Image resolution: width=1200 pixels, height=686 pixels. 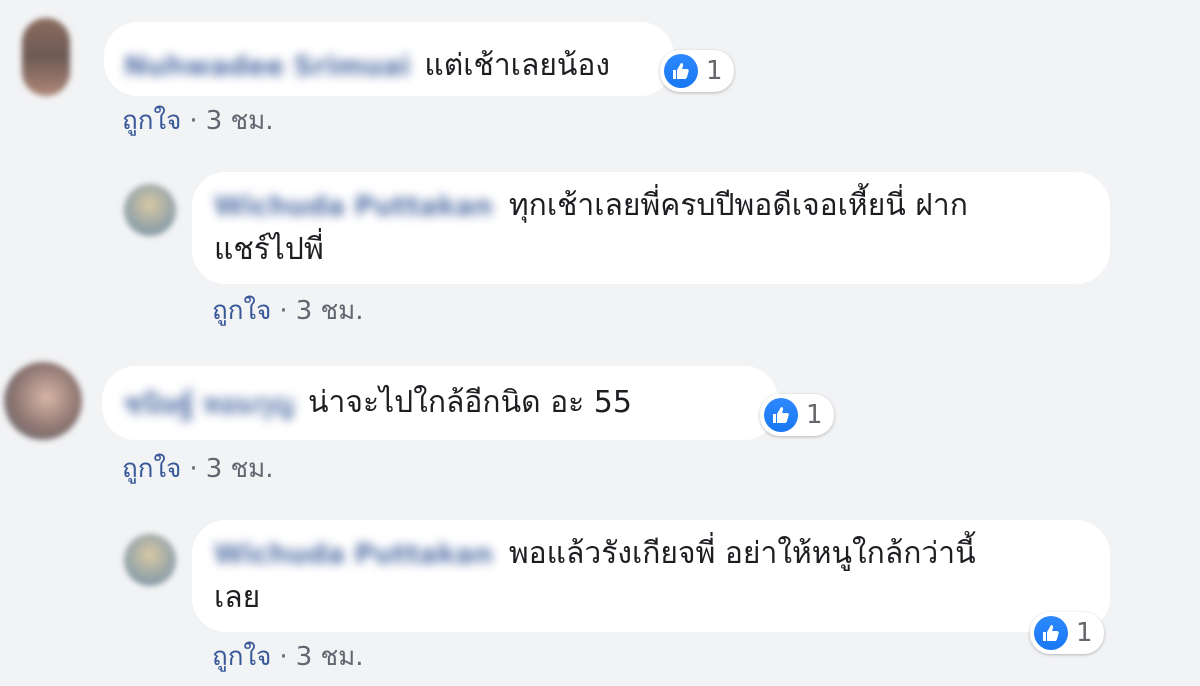 What do you see at coordinates (269, 249) in the screenshot?
I see `comment-text-continued: แชร์ไปพี่` at bounding box center [269, 249].